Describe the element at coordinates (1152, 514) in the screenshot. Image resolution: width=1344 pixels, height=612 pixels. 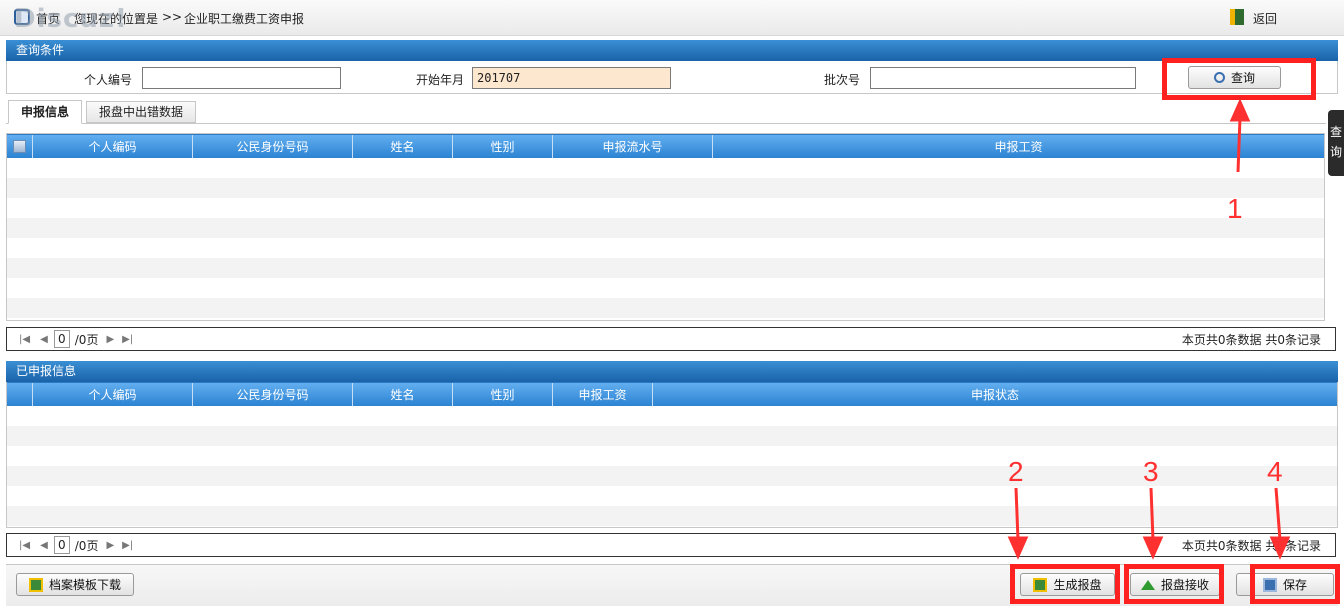
I see `arrow-3-shaft` at that location.